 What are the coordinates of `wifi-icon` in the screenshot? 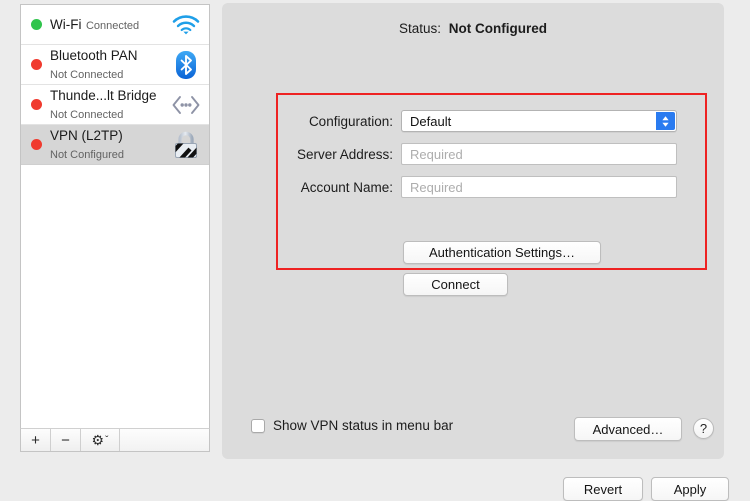 It's located at (186, 25).